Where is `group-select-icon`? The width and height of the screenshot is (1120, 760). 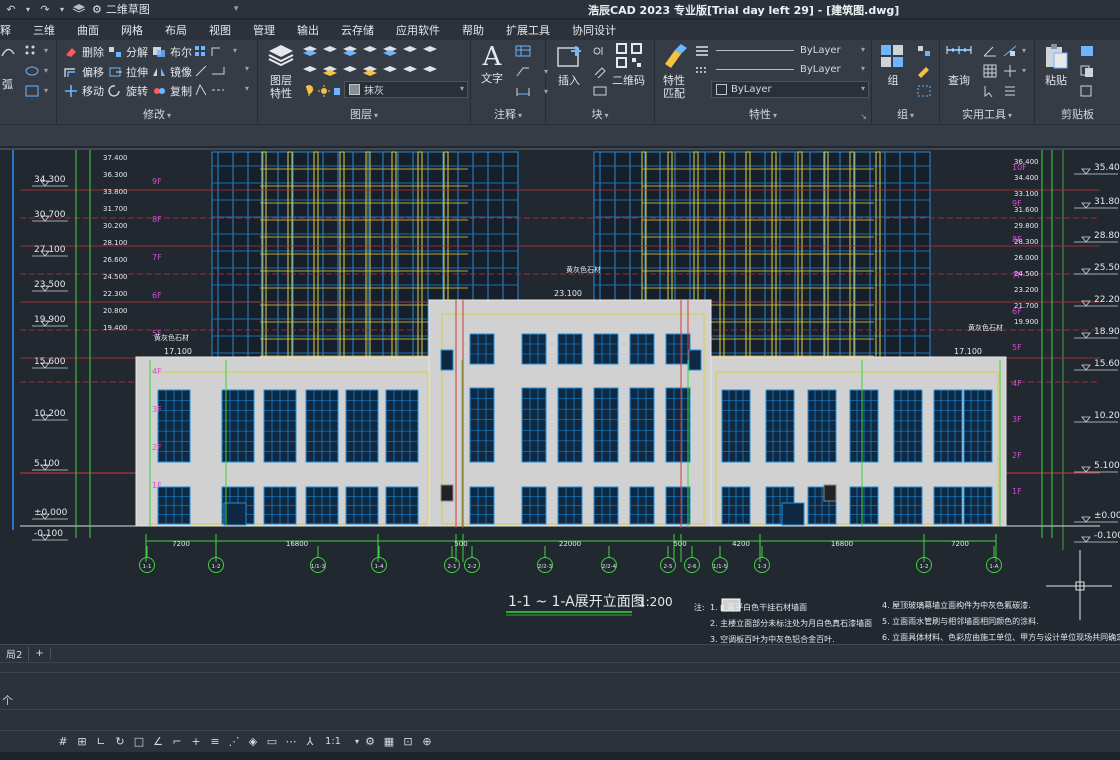
group-select-icon is located at coordinates (924, 91).